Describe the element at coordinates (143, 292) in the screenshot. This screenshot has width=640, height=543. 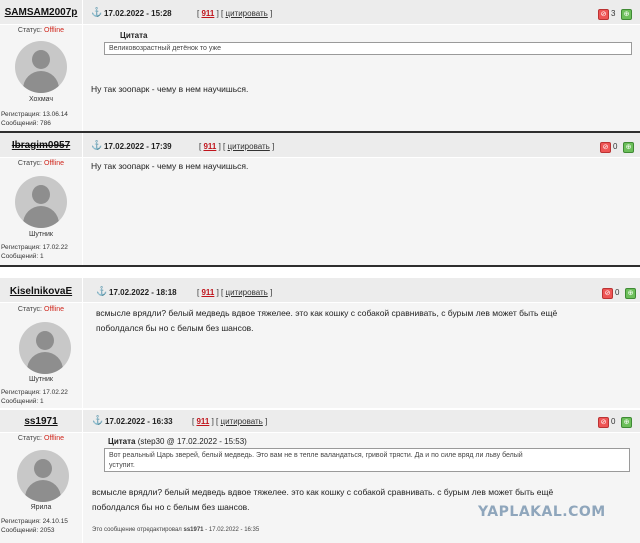
I see `post-date: 17.02.2022 - 18:18` at that location.